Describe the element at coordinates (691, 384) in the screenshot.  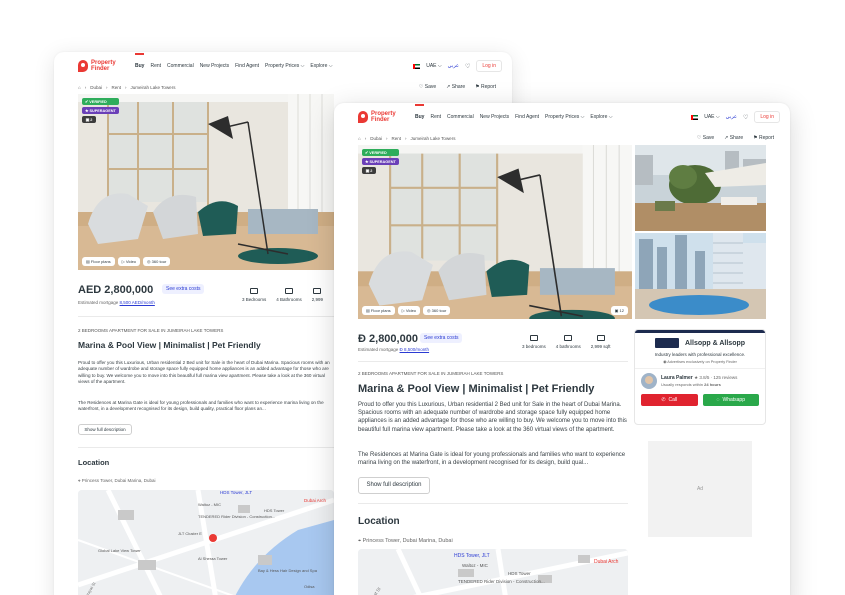
I see `response-time: Usually responds within 24 hours` at that location.